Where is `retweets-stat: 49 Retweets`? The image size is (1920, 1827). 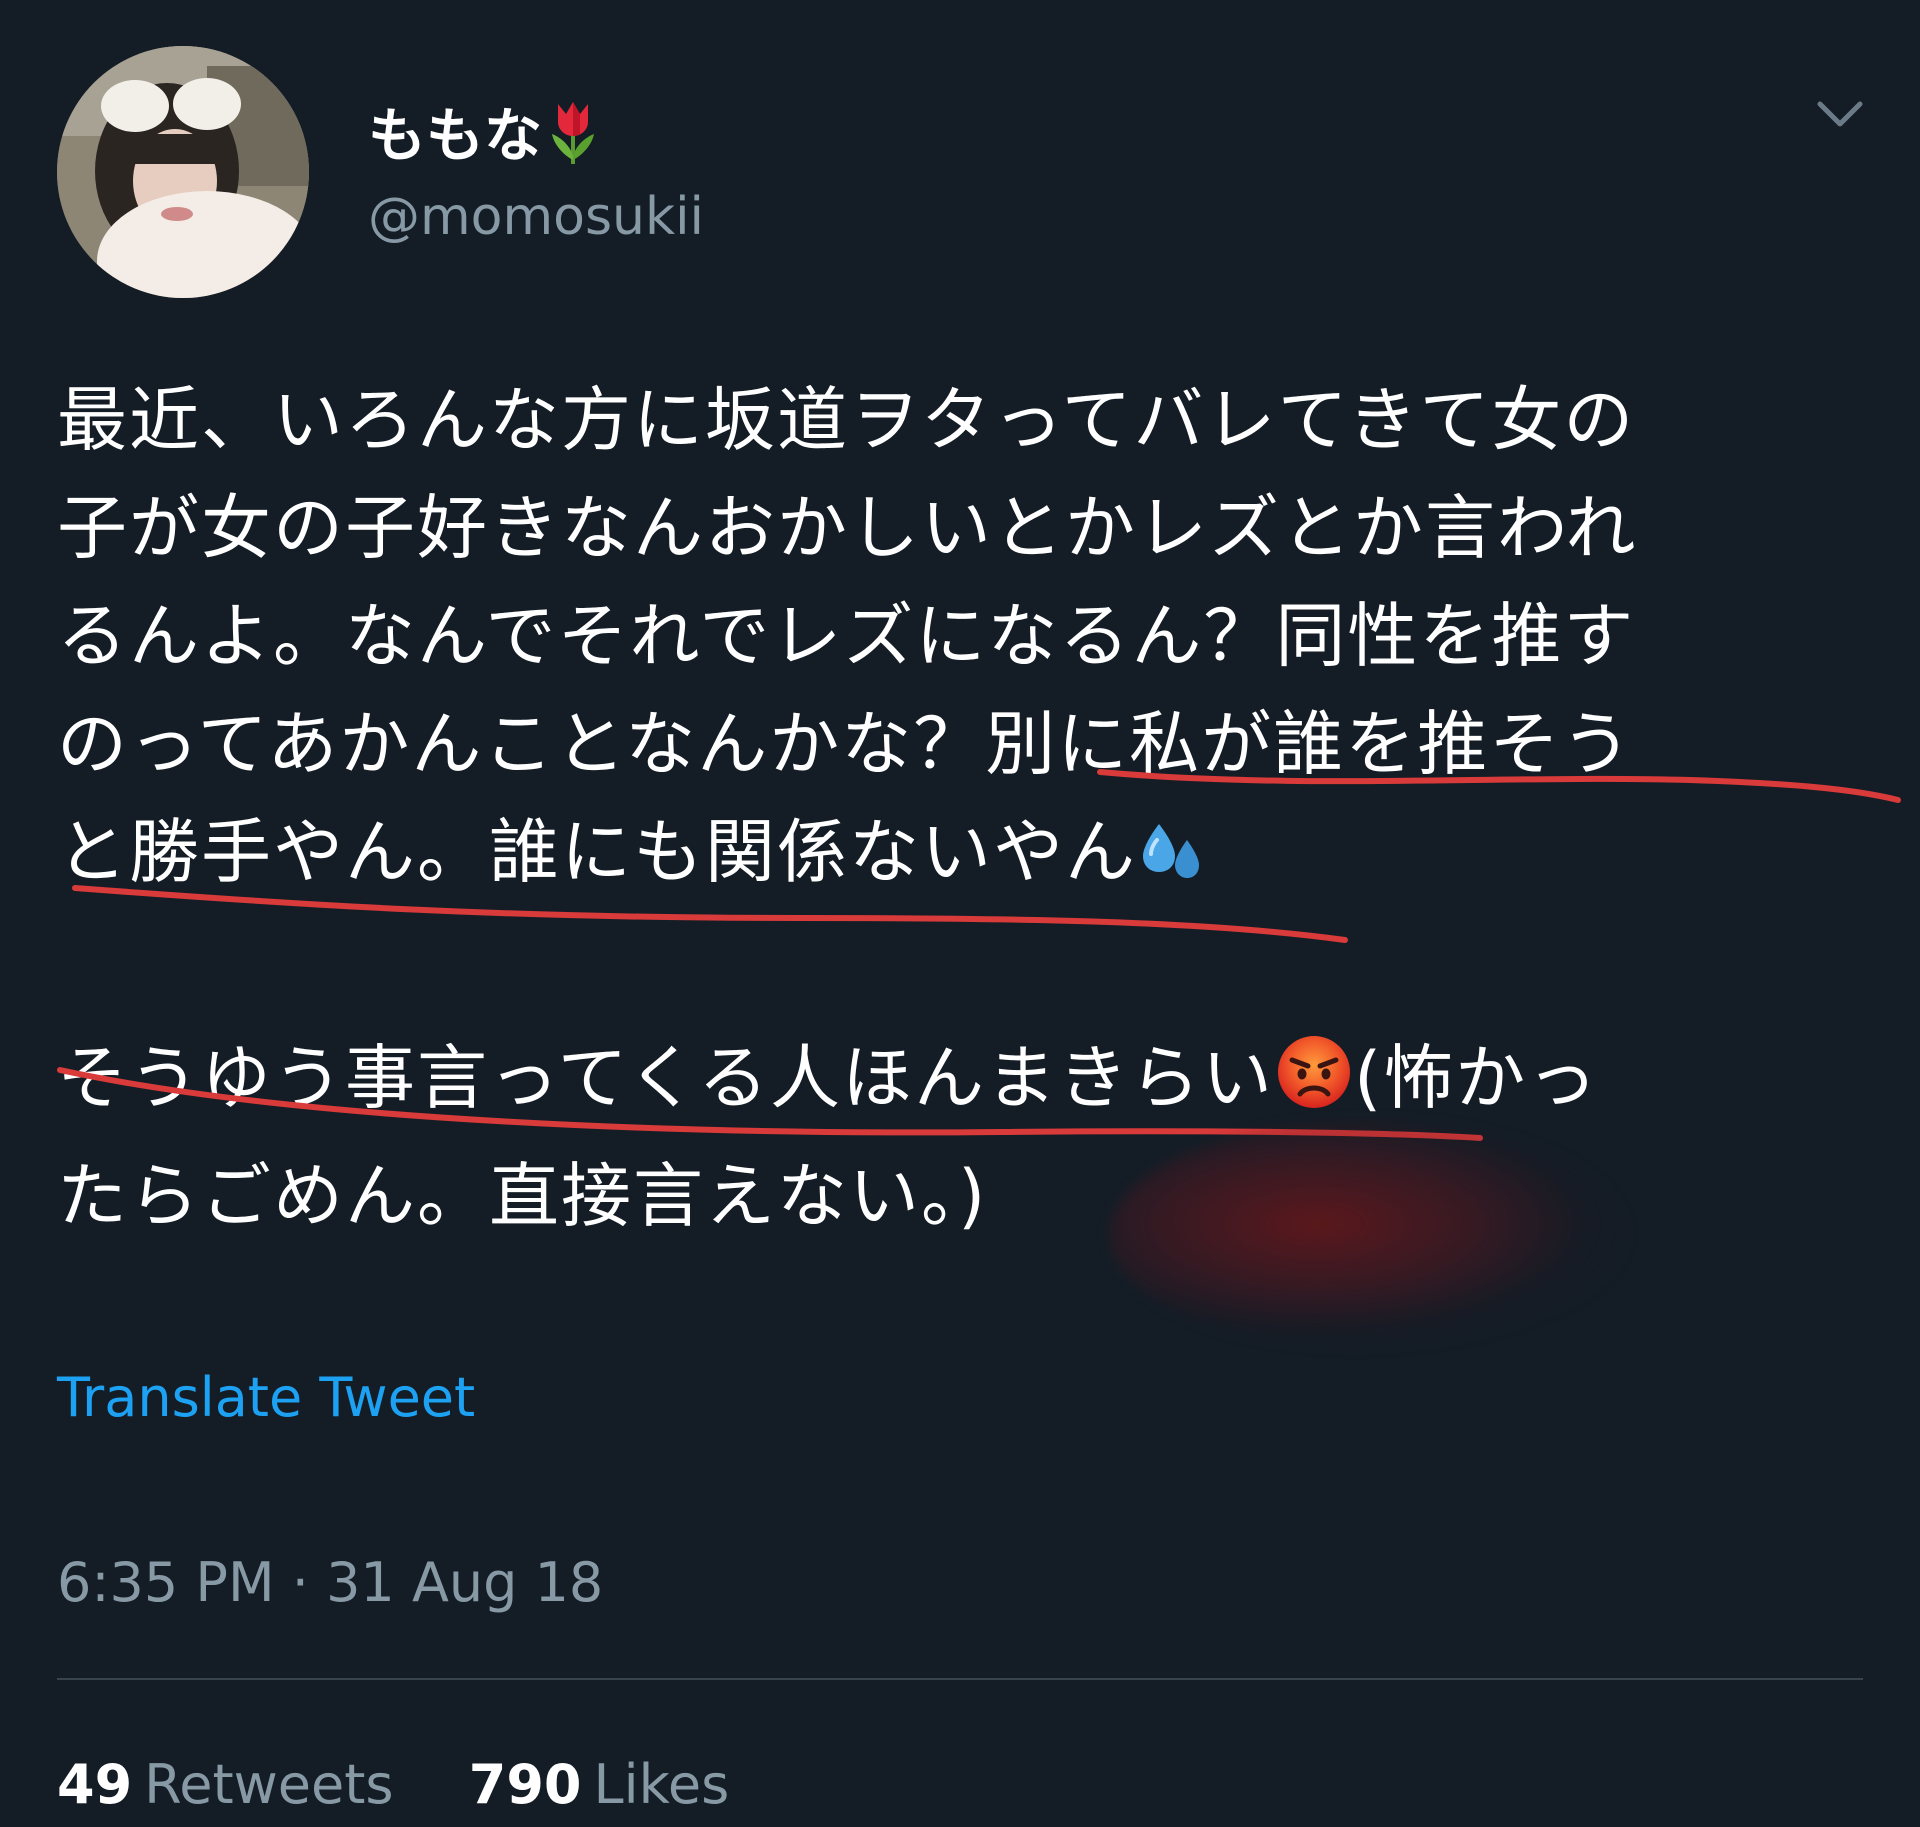 retweets-stat: 49 Retweets is located at coordinates (225, 1785).